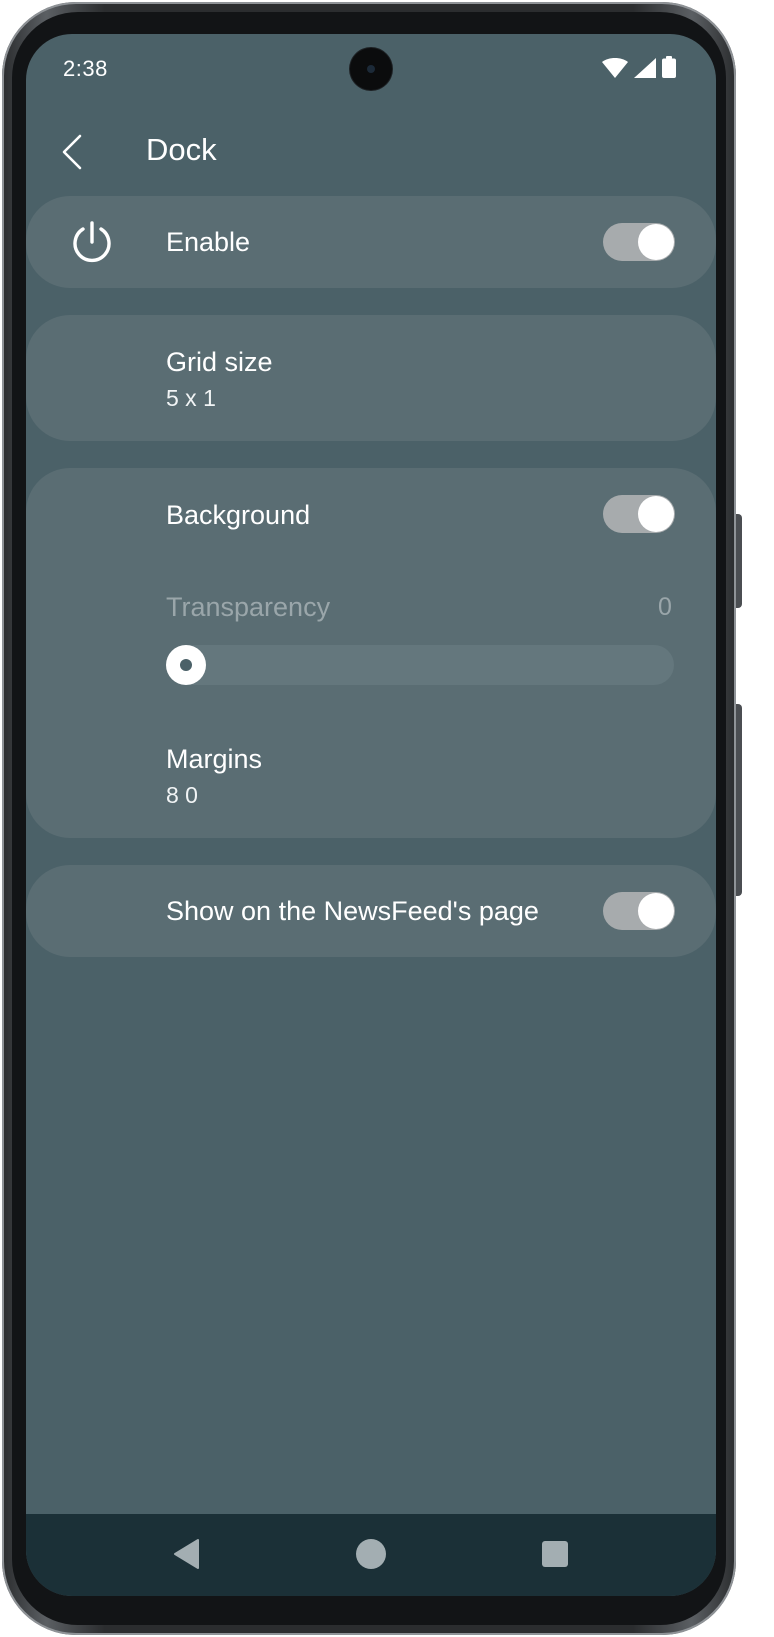  Describe the element at coordinates (219, 362) in the screenshot. I see `grid-size-label: Grid size` at that location.